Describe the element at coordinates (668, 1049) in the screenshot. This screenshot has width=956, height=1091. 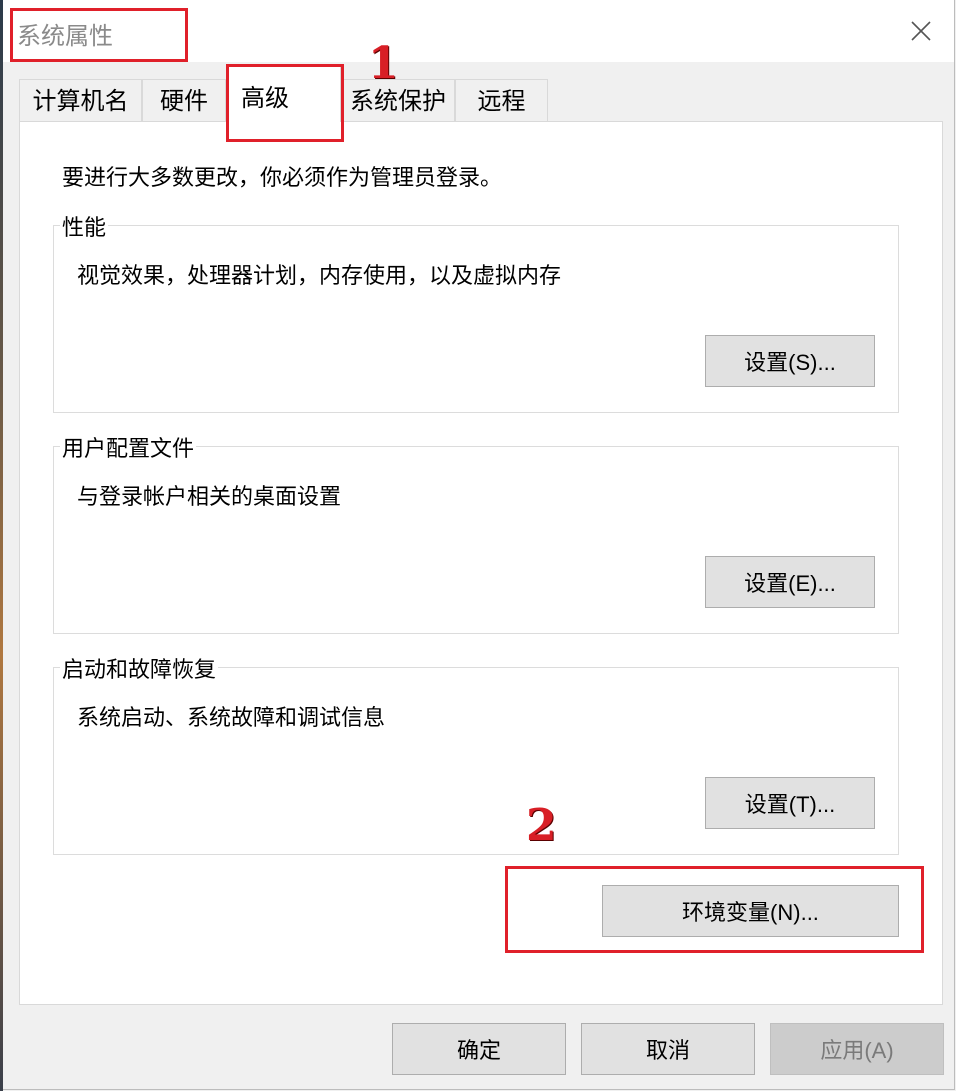
I see `cancel-button: 取消` at that location.